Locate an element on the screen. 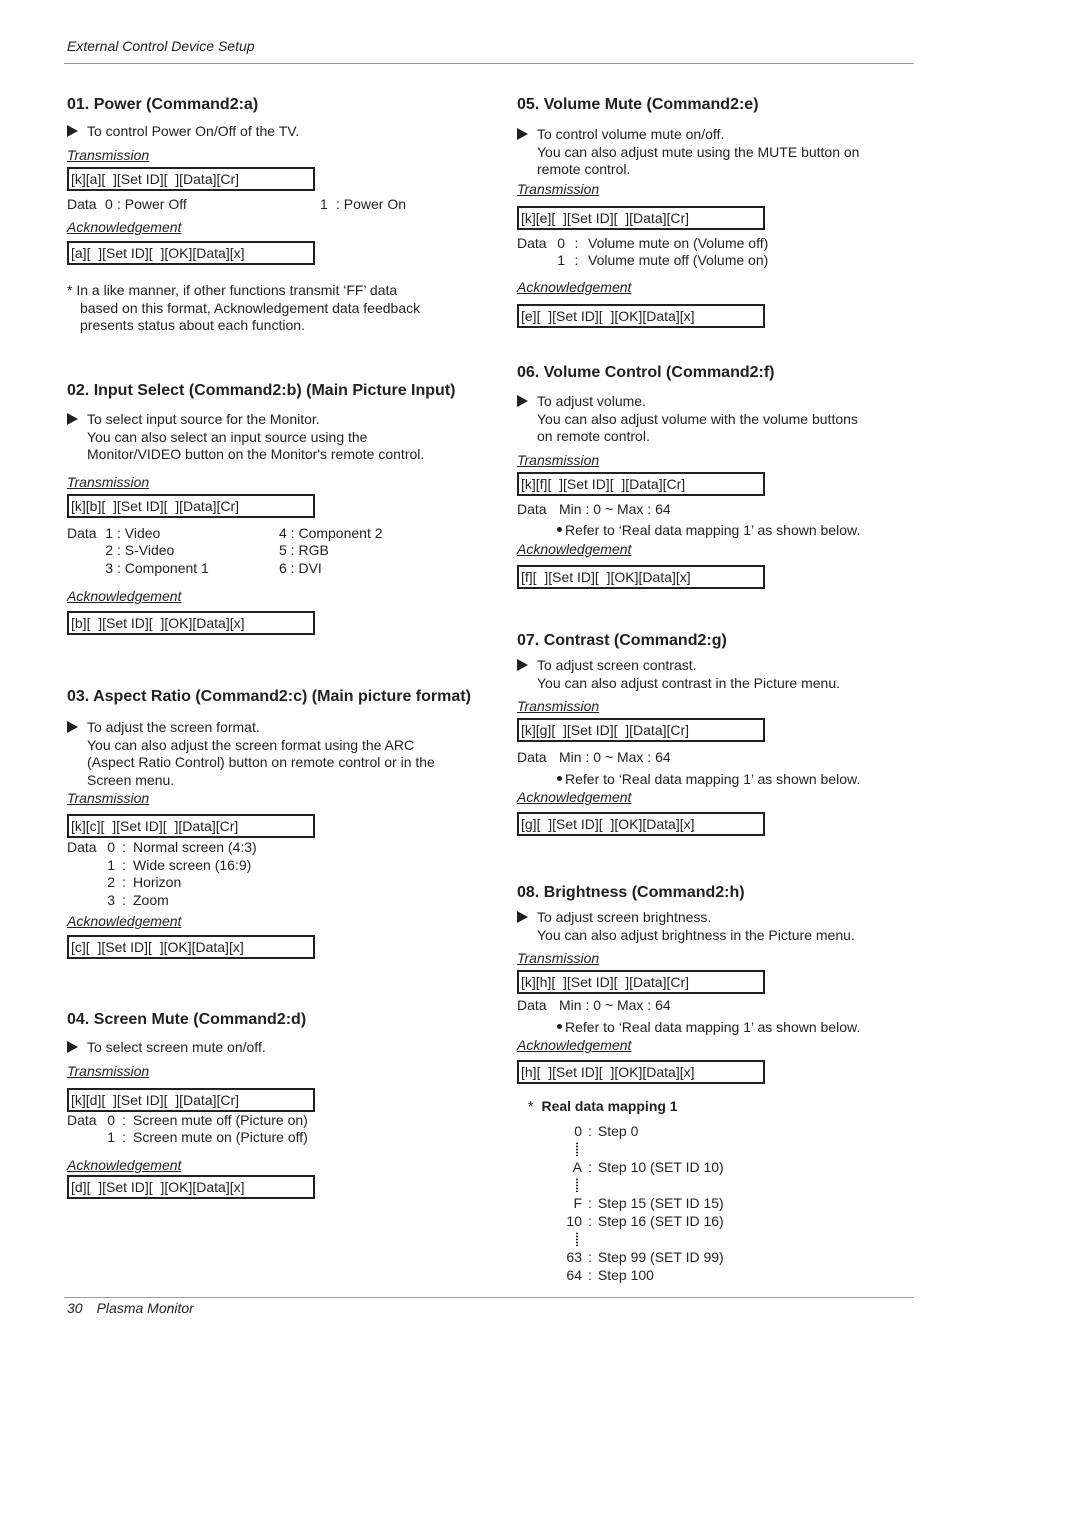 Image resolution: width=1080 pixels, height=1528 pixels. vertical-ellipsis-icon is located at coordinates (572, 1149).